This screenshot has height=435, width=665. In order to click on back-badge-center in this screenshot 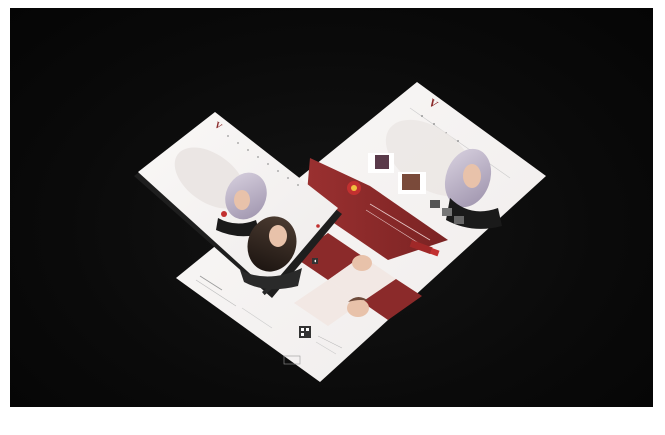, I will do `click(354, 188)`.